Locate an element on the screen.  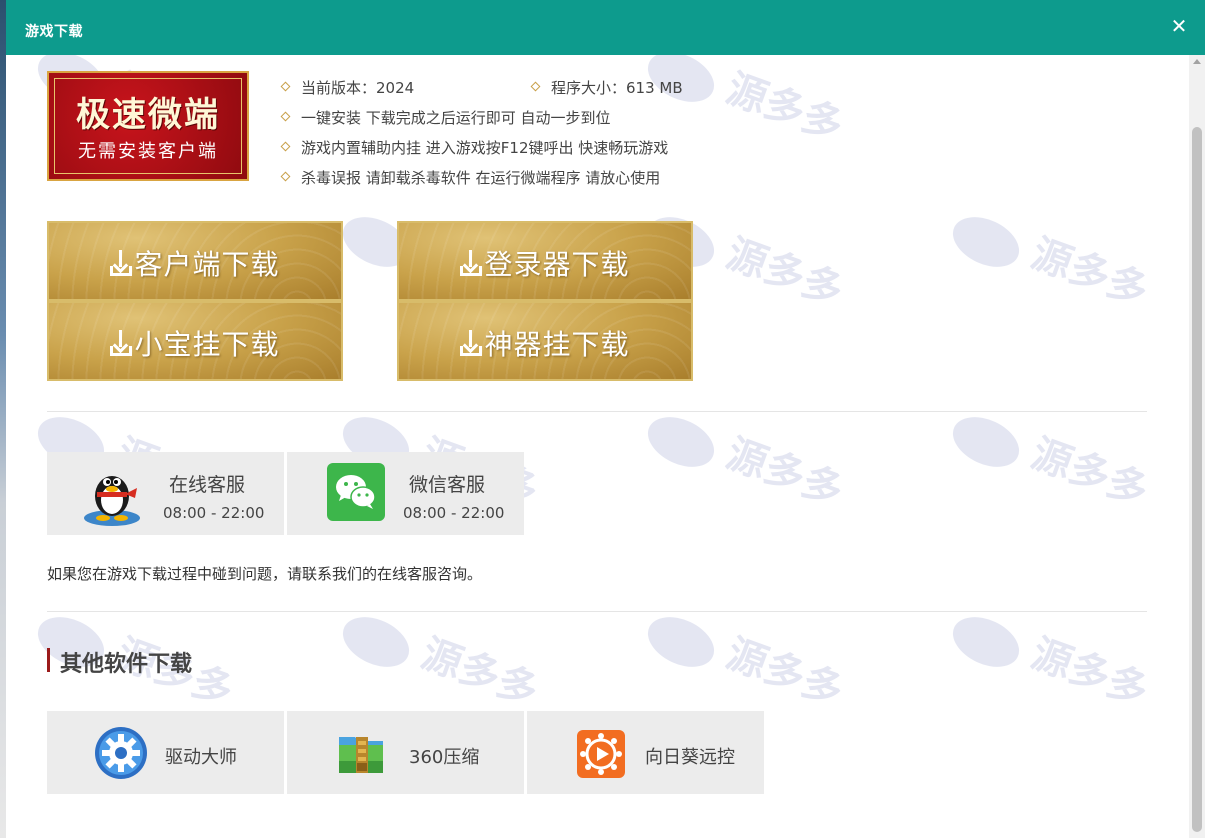
wechat-support-hours: 08:00 - 22:00 is located at coordinates (454, 513).